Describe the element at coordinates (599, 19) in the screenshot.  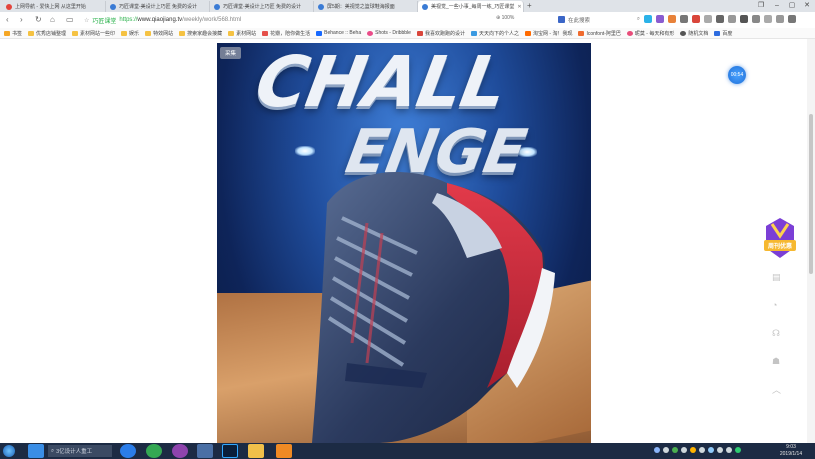
I see `search-box: 在此搜索 ⌕` at that location.